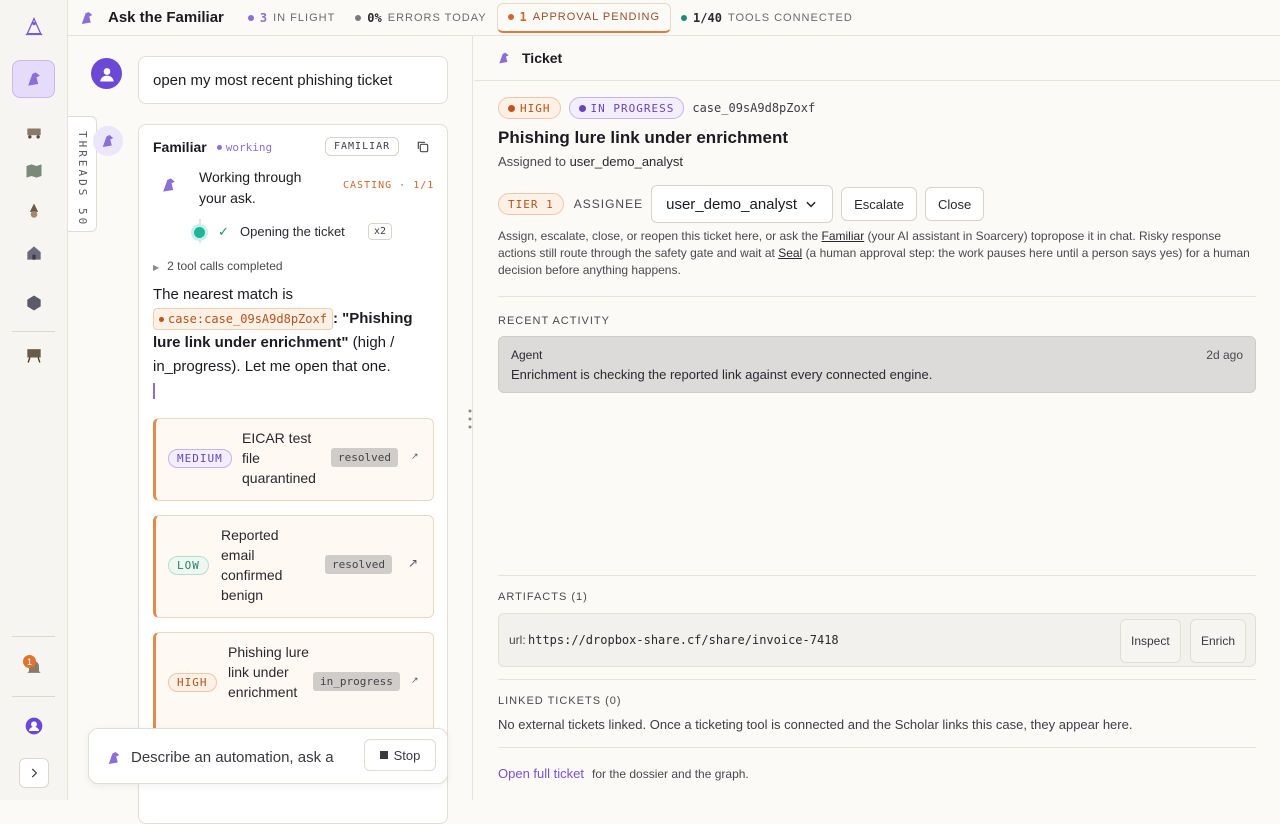  I want to click on familiar-term: Familiar, so click(843, 236).